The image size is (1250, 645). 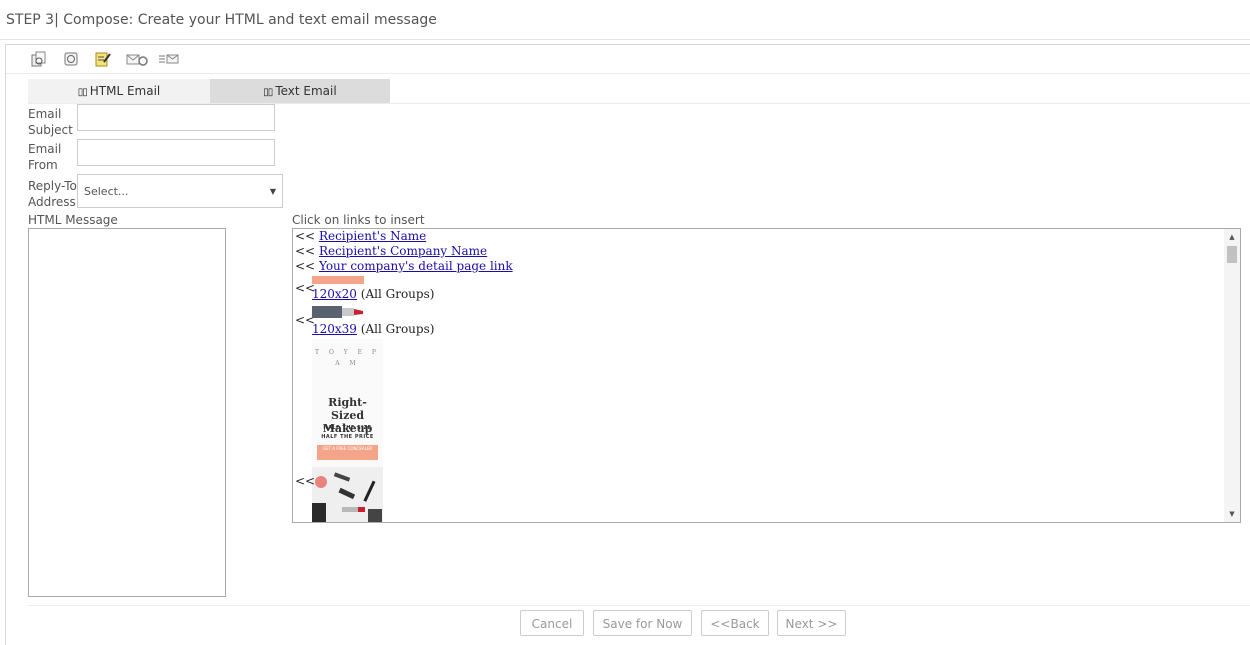 What do you see at coordinates (334, 294) in the screenshot?
I see `banner-size-link: 120x20` at bounding box center [334, 294].